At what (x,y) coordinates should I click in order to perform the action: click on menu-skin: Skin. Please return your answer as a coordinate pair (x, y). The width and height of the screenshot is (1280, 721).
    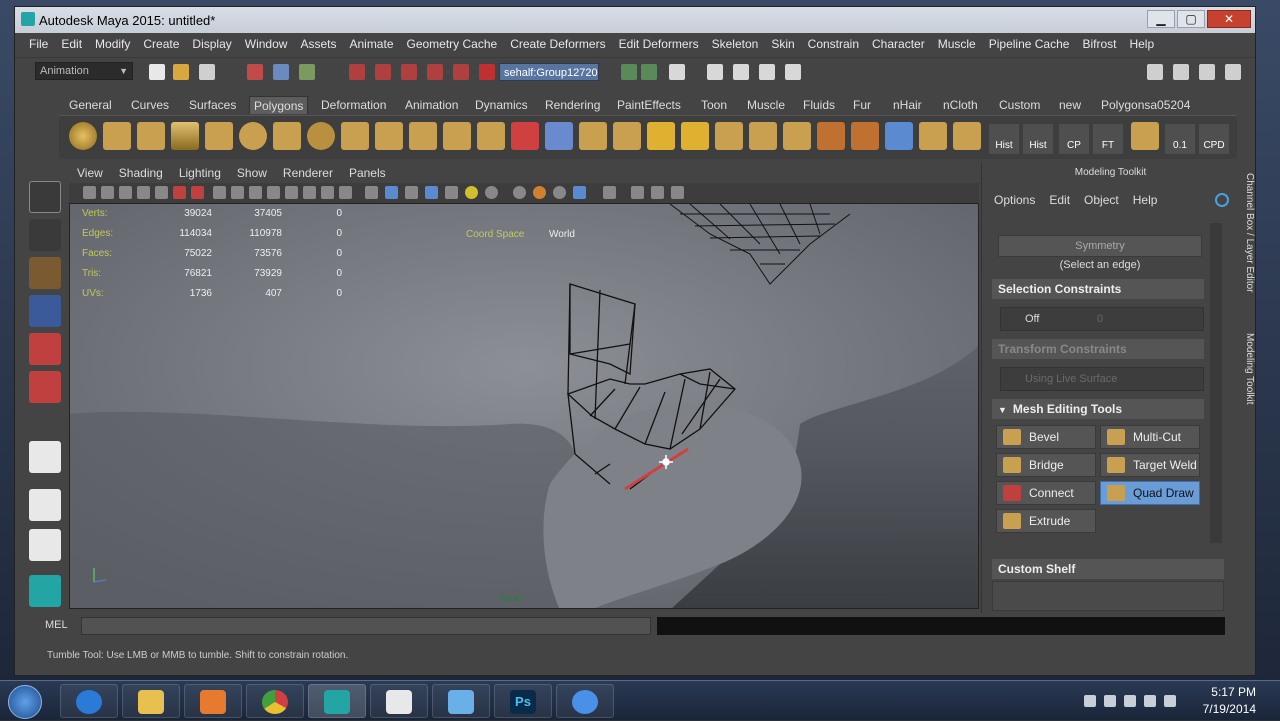
    Looking at the image, I should click on (782, 44).